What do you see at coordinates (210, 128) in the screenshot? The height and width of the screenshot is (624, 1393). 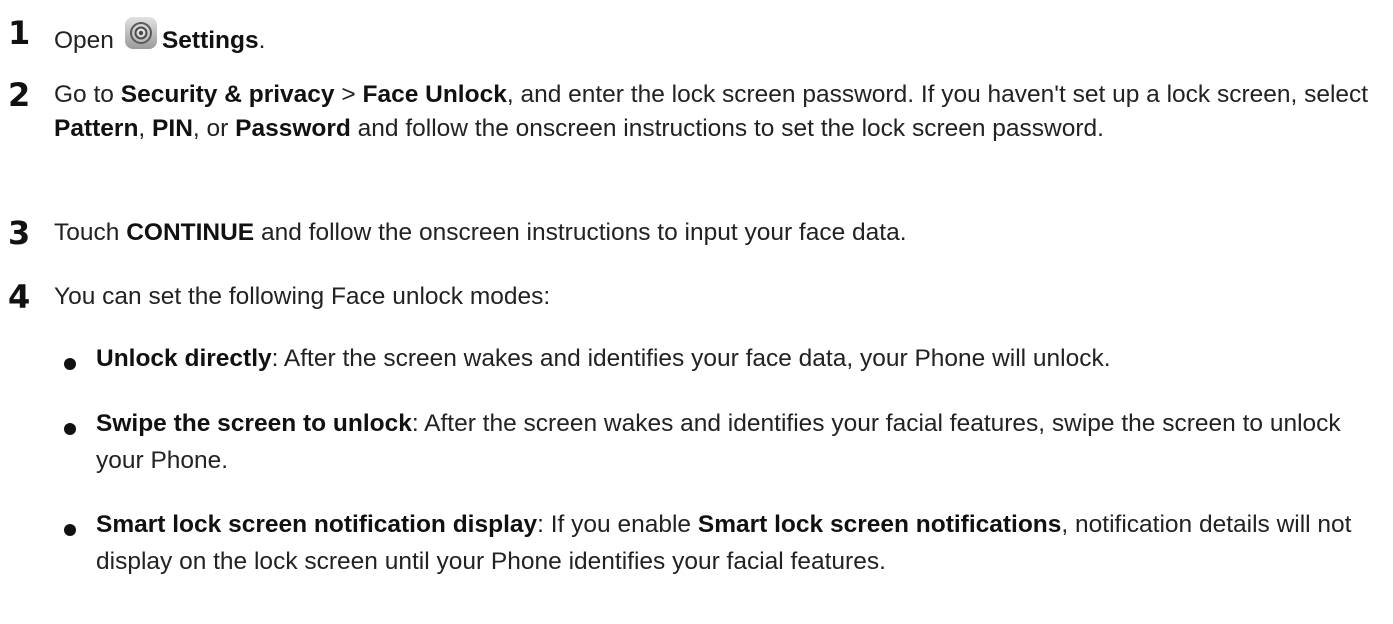 I see `text-segment: , or` at bounding box center [210, 128].